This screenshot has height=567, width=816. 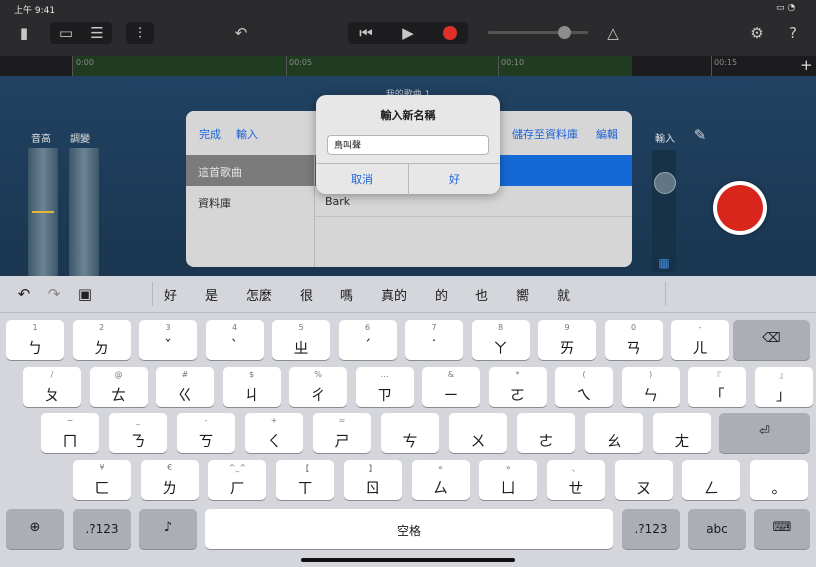 I want to click on key: -ㄦ, so click(x=700, y=340).